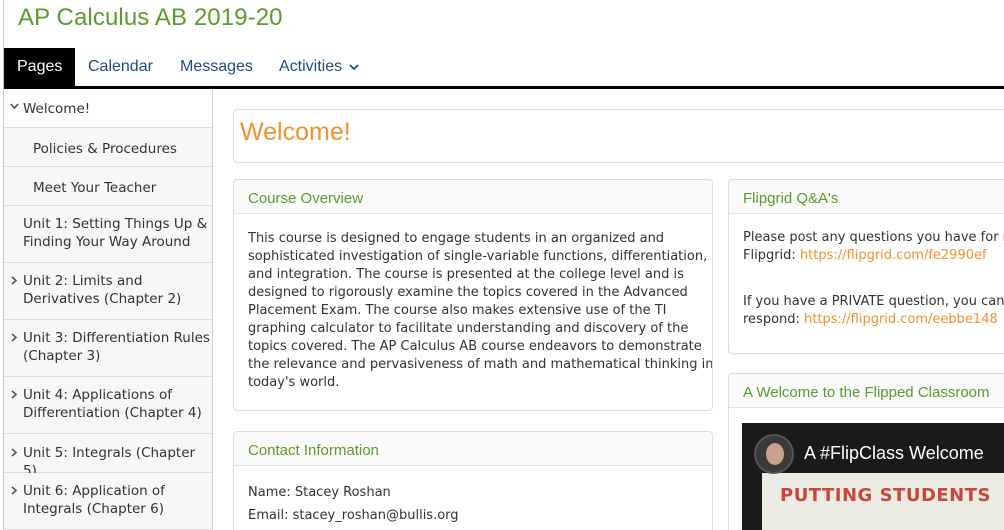 The height and width of the screenshot is (530, 1004). I want to click on sidebar-item-welcome: Welcome!, so click(108, 108).